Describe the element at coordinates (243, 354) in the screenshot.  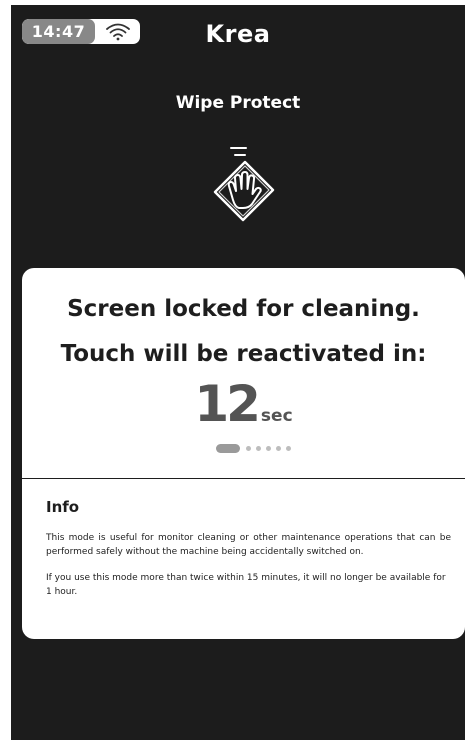
I see `reactivation-message: Touch will be reactivated in:` at that location.